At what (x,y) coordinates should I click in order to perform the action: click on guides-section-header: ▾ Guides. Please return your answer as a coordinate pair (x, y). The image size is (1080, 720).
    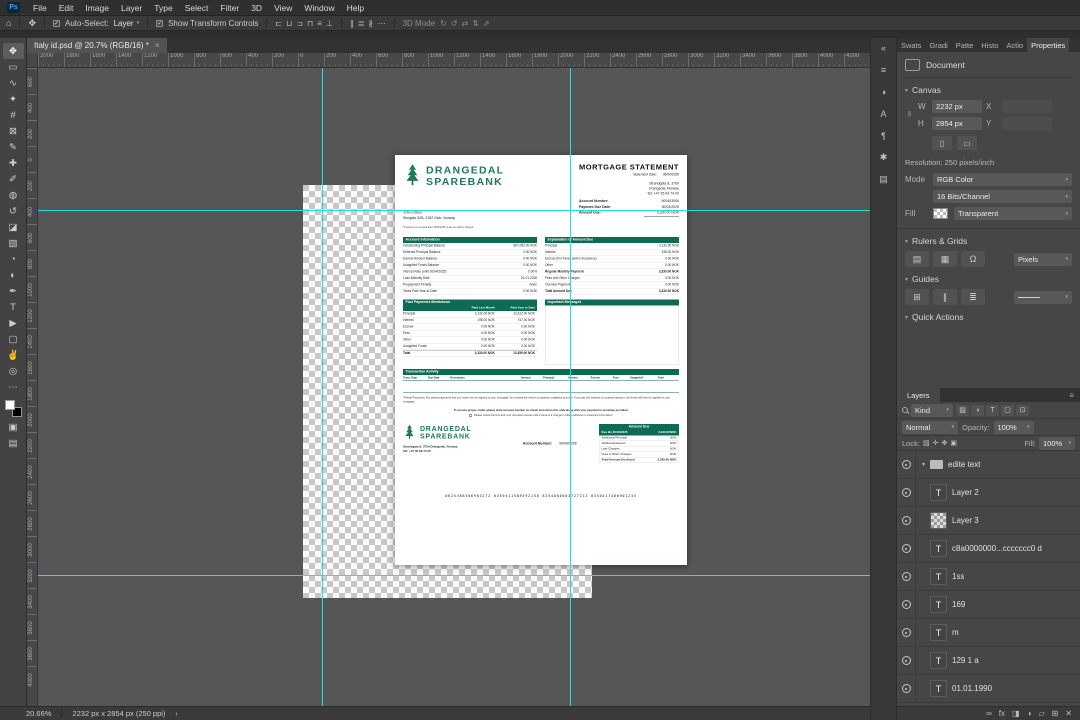
    Looking at the image, I should click on (988, 279).